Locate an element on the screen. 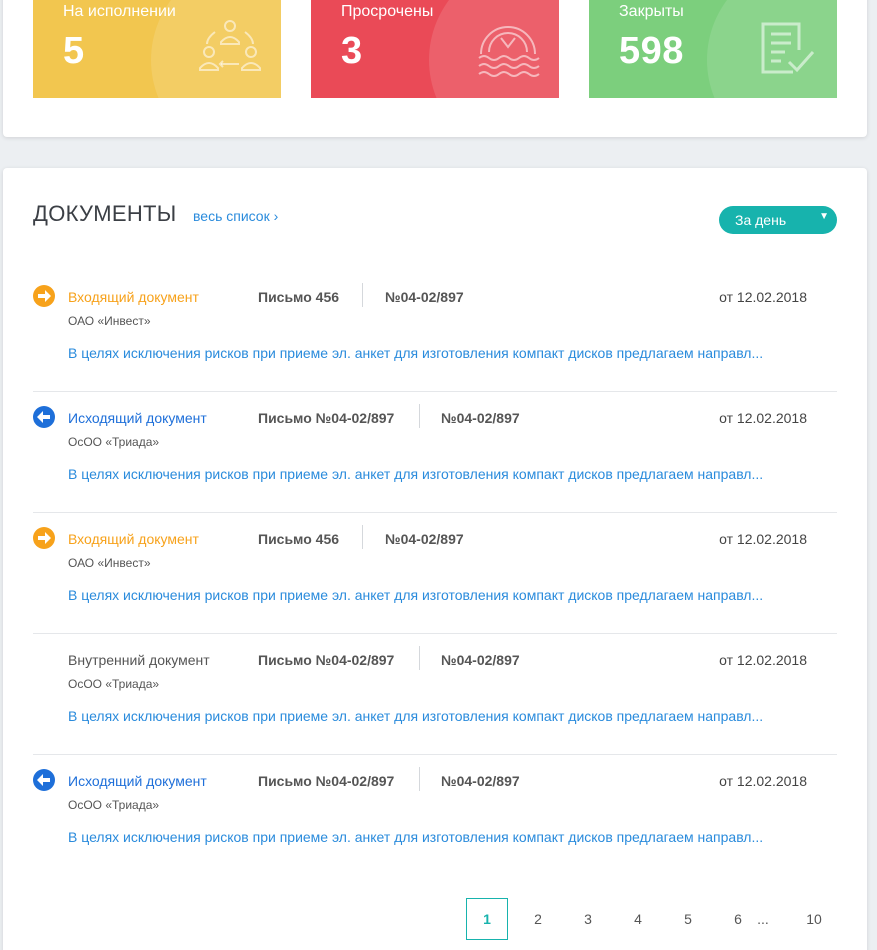  workflow-people-icon is located at coordinates (230, 45).